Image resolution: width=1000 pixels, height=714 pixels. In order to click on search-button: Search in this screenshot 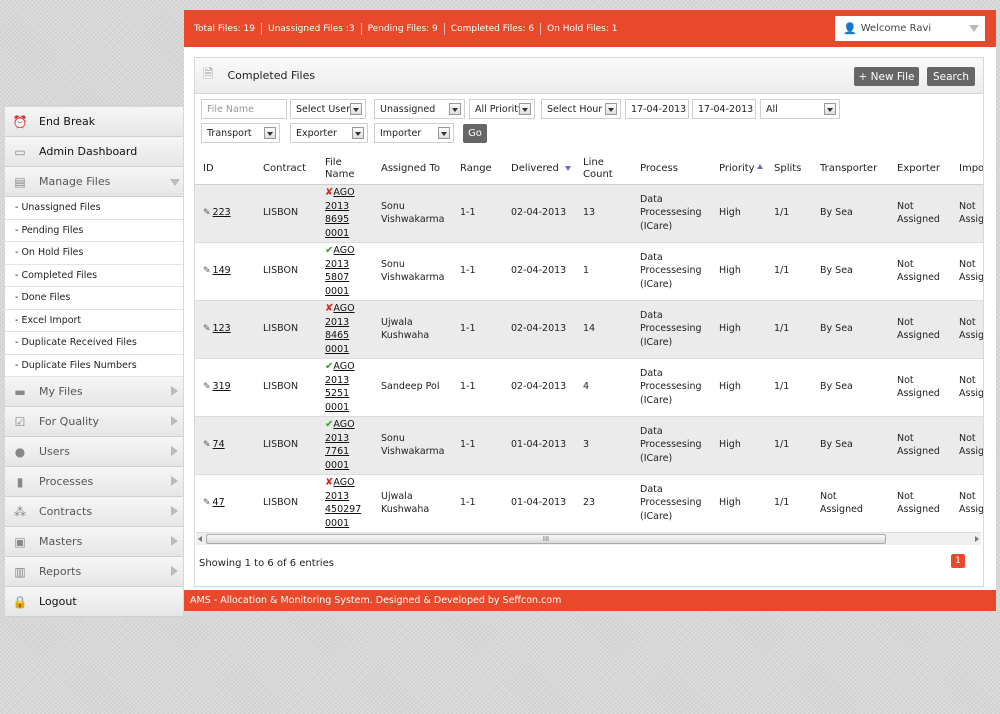, I will do `click(951, 76)`.